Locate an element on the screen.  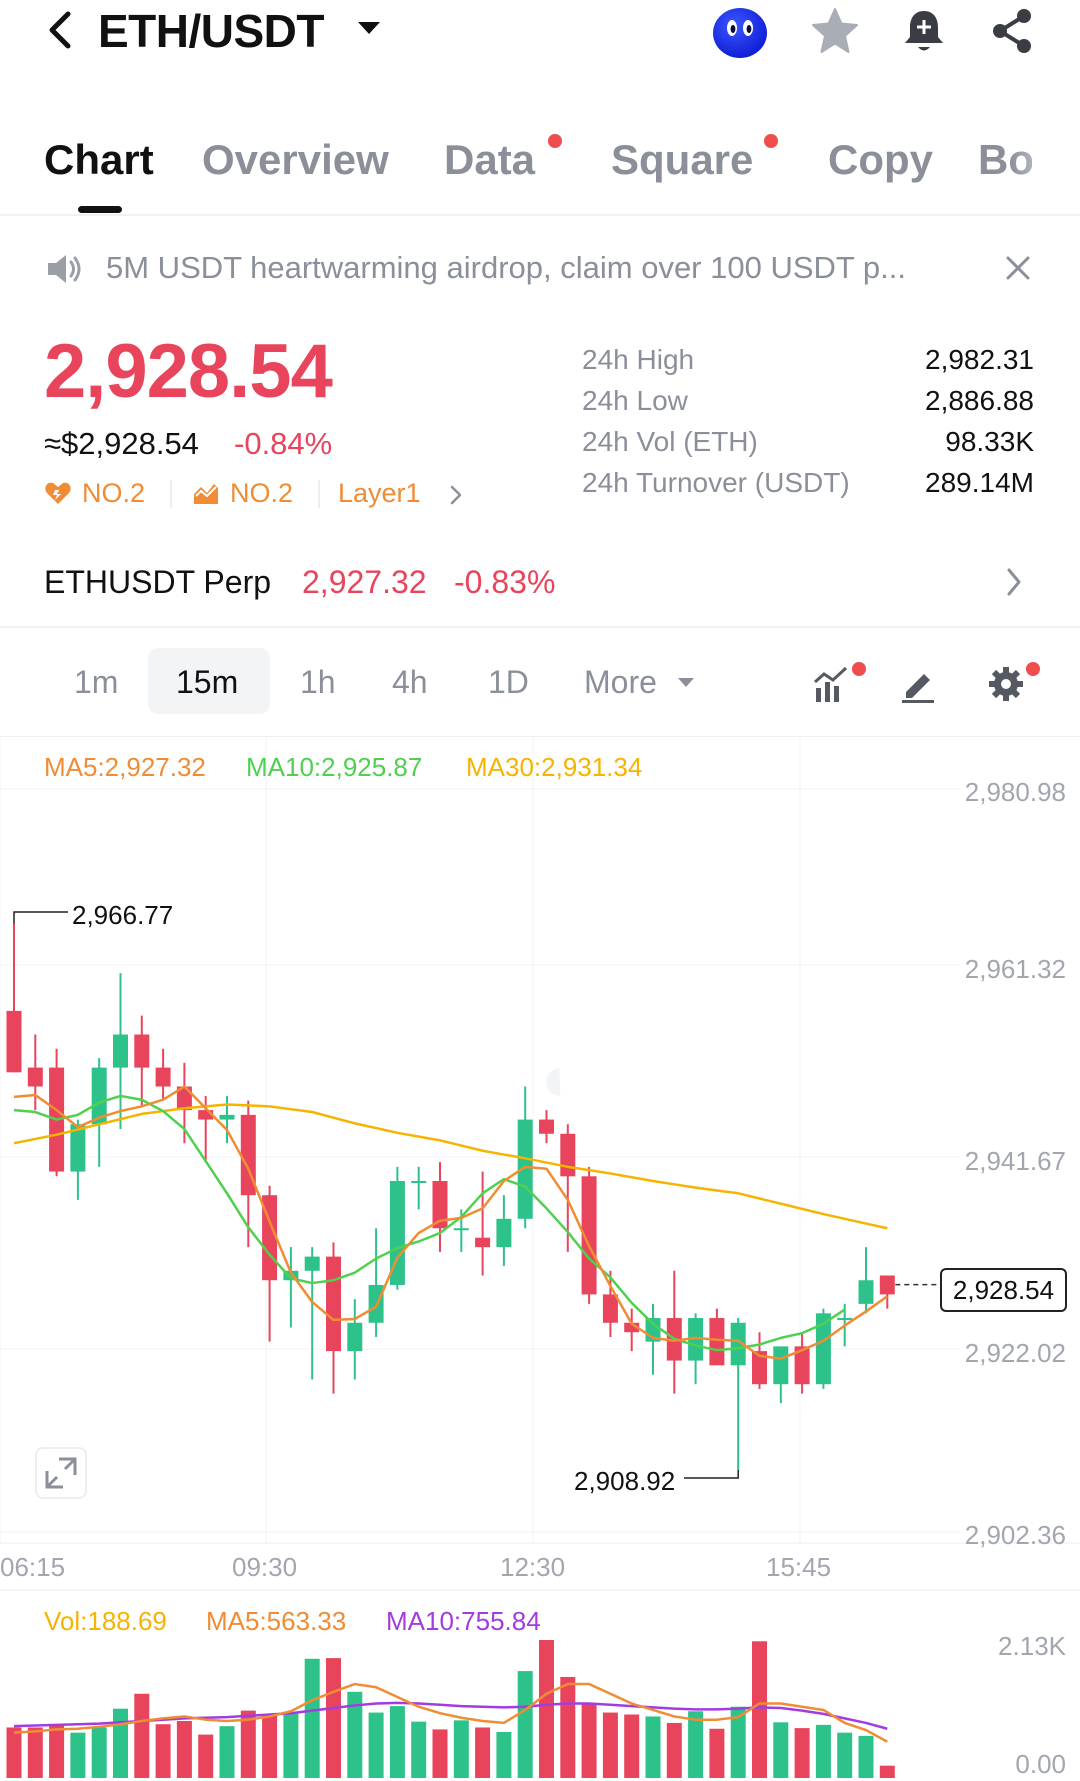
indicator-icon is located at coordinates (832, 684).